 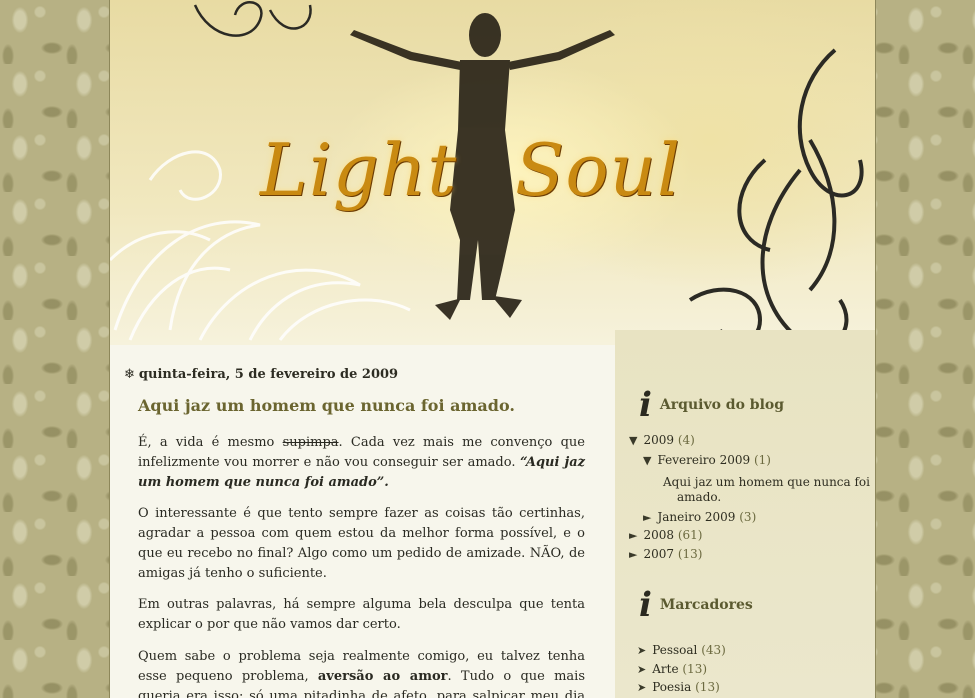 What do you see at coordinates (665, 535) in the screenshot?
I see `archive-year-2008: ► 2008 (61)` at bounding box center [665, 535].